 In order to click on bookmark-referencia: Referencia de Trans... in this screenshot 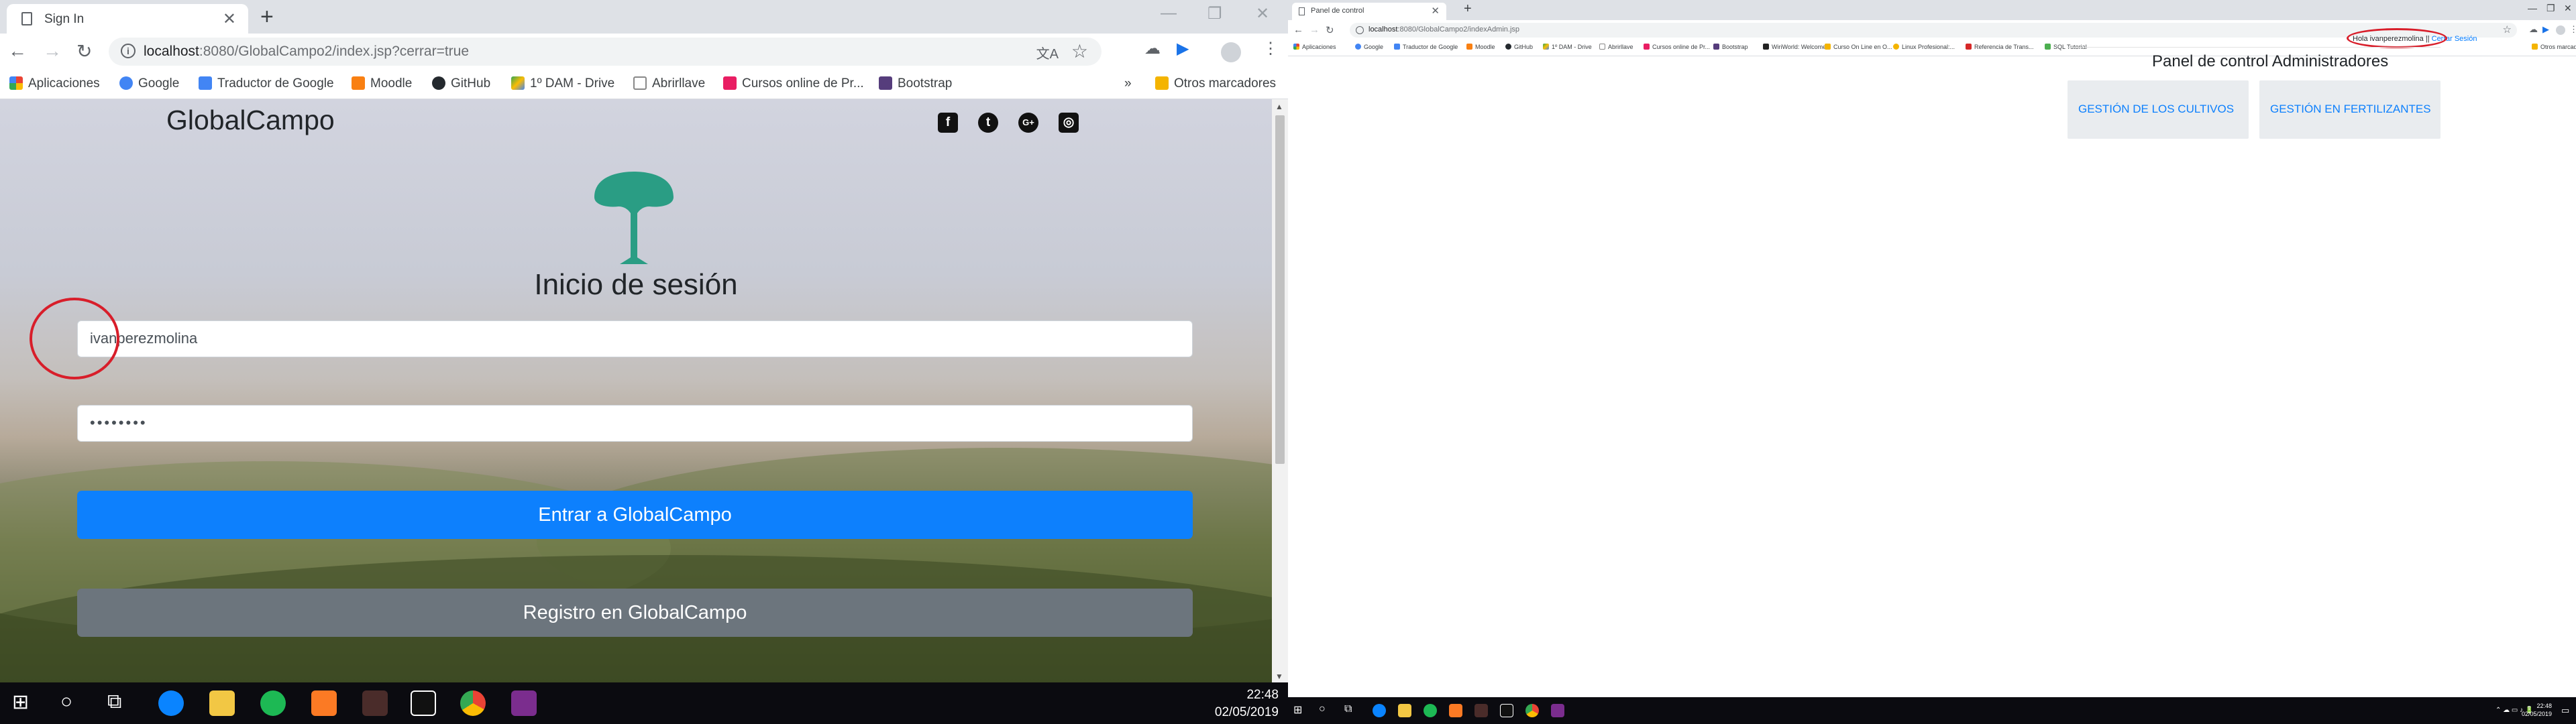, I will do `click(2000, 47)`.